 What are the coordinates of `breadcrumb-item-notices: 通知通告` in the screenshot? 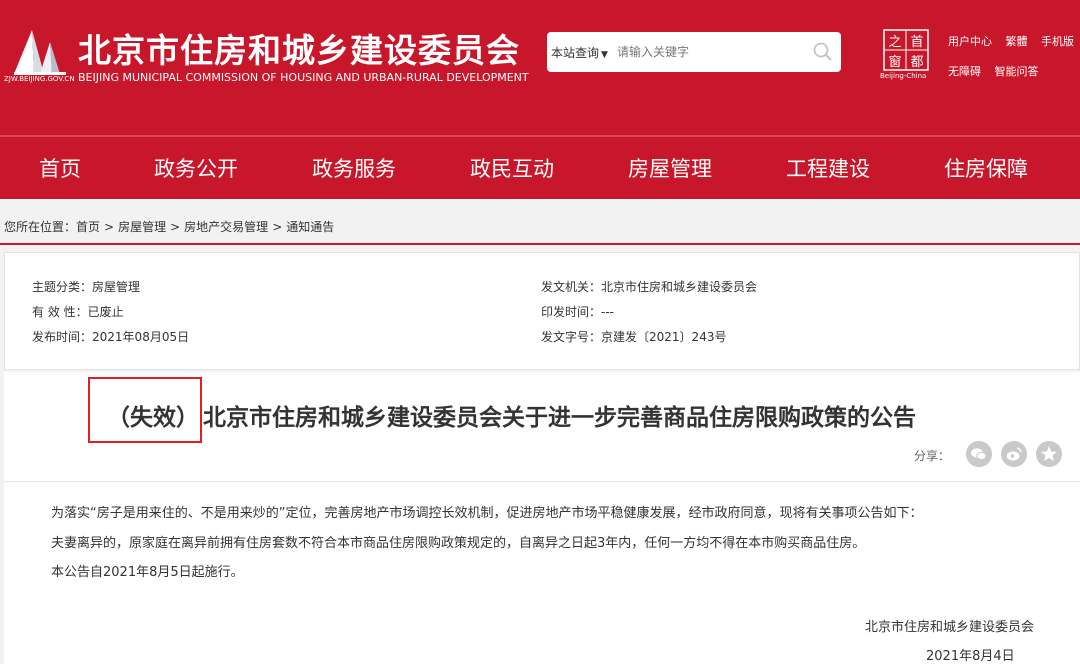 It's located at (310, 227).